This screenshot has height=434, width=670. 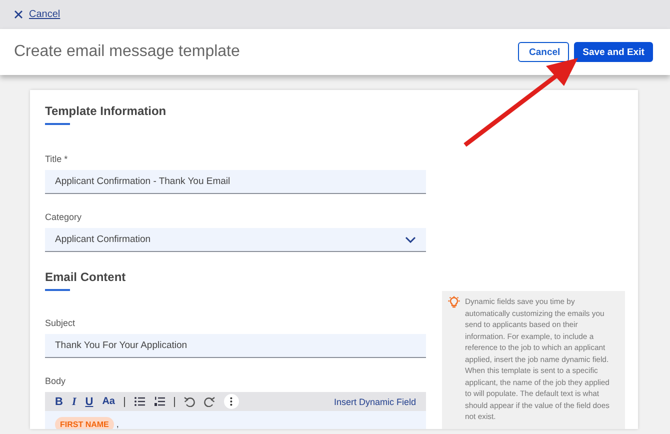 I want to click on field-label: Body, so click(x=56, y=381).